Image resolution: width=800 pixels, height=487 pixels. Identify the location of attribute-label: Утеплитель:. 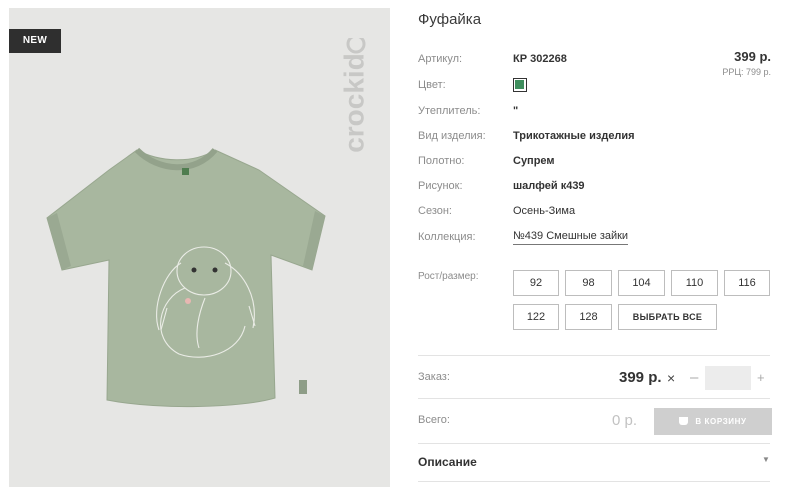
(449, 111).